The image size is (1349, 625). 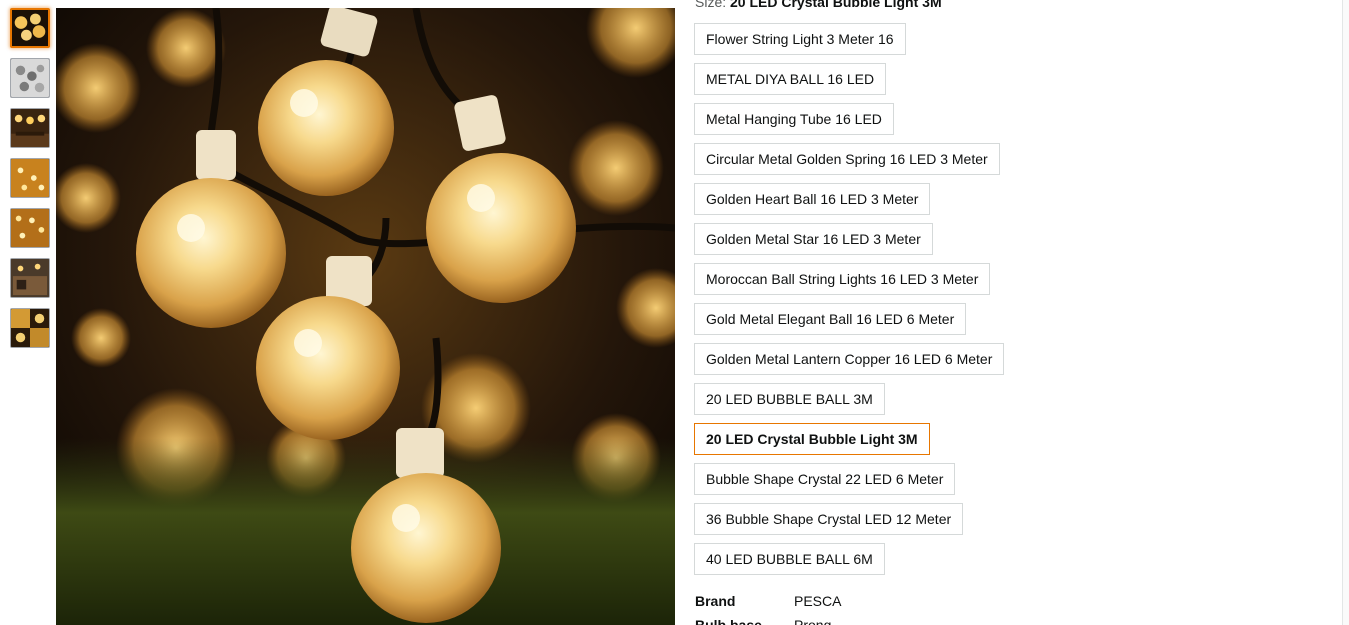 What do you see at coordinates (818, 601) in the screenshot?
I see `spec-value: PESCA` at bounding box center [818, 601].